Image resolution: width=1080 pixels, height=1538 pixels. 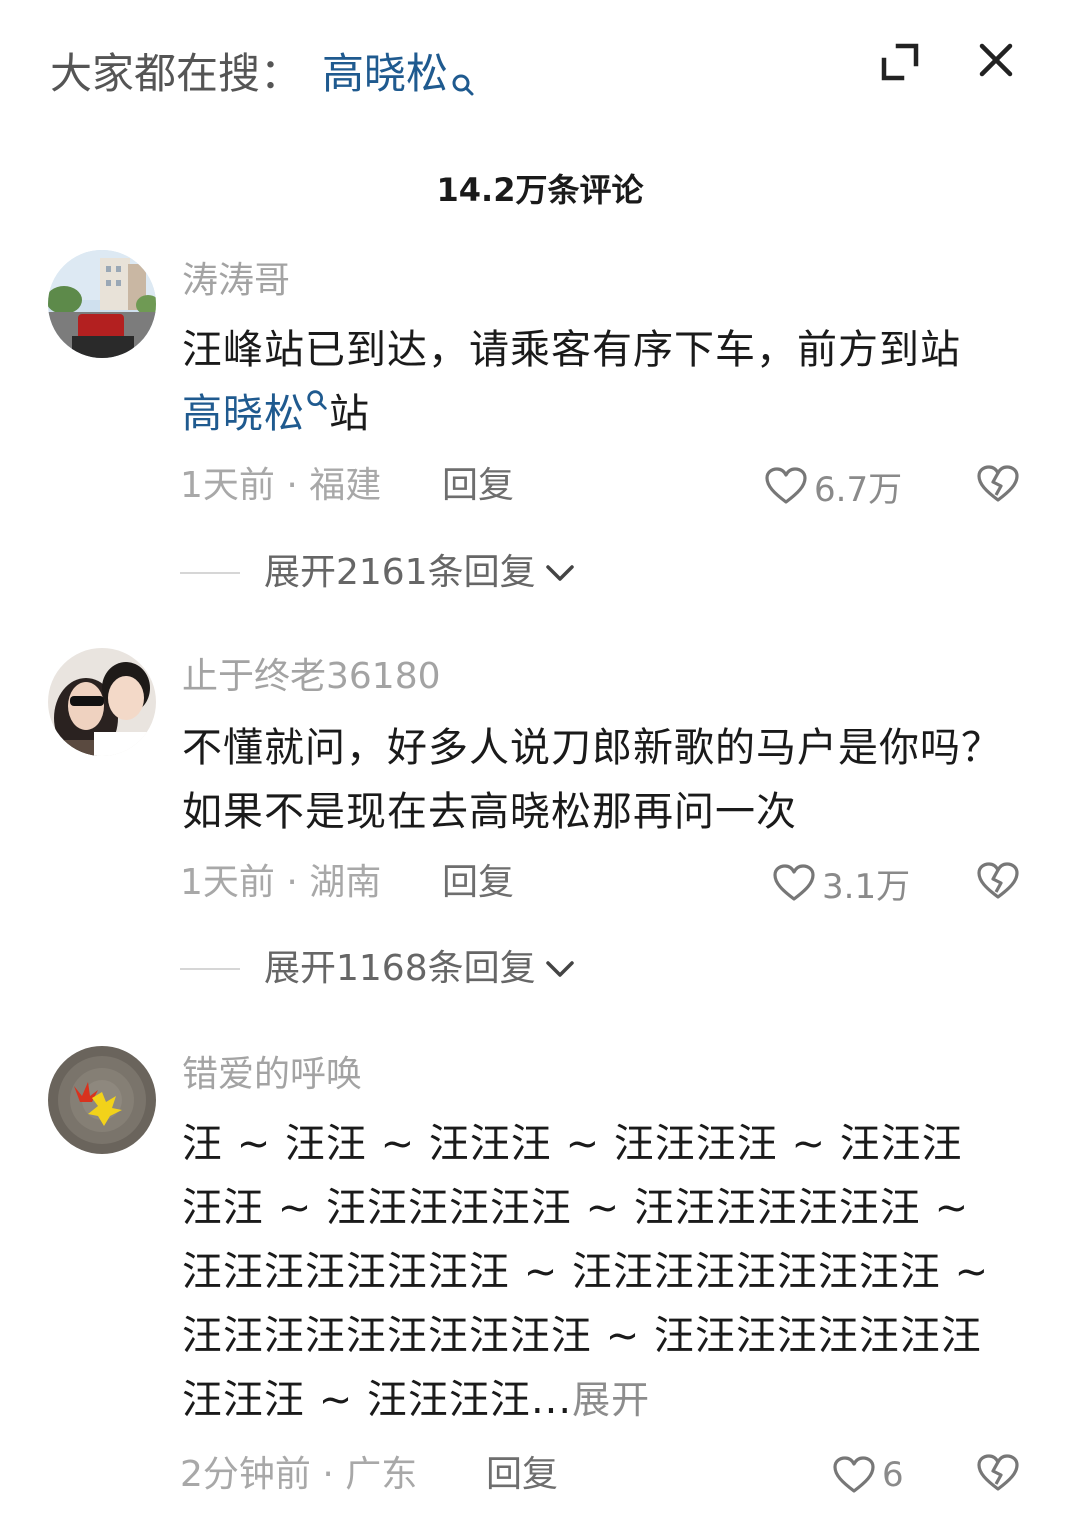 I want to click on like-count: 6, so click(x=893, y=1475).